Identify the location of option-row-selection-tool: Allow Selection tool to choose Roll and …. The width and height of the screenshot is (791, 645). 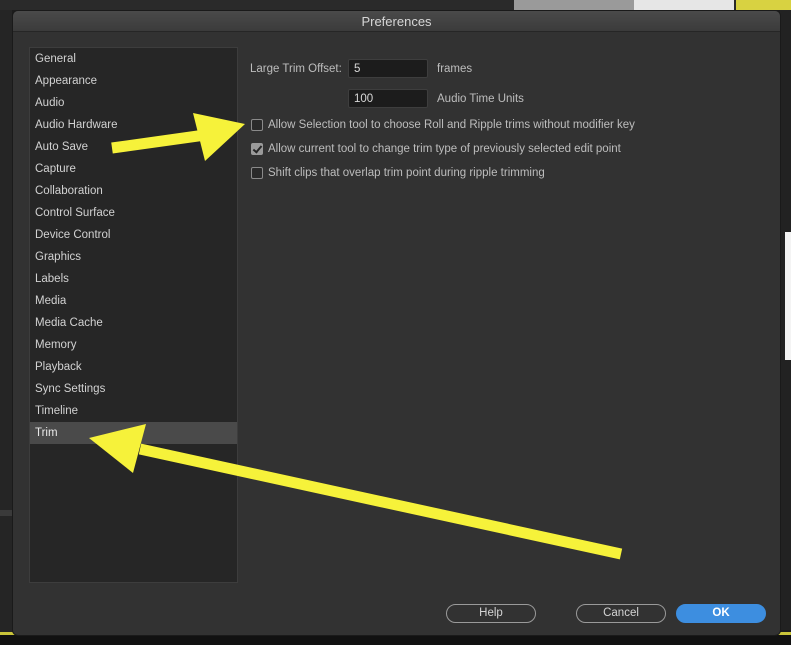
(443, 125).